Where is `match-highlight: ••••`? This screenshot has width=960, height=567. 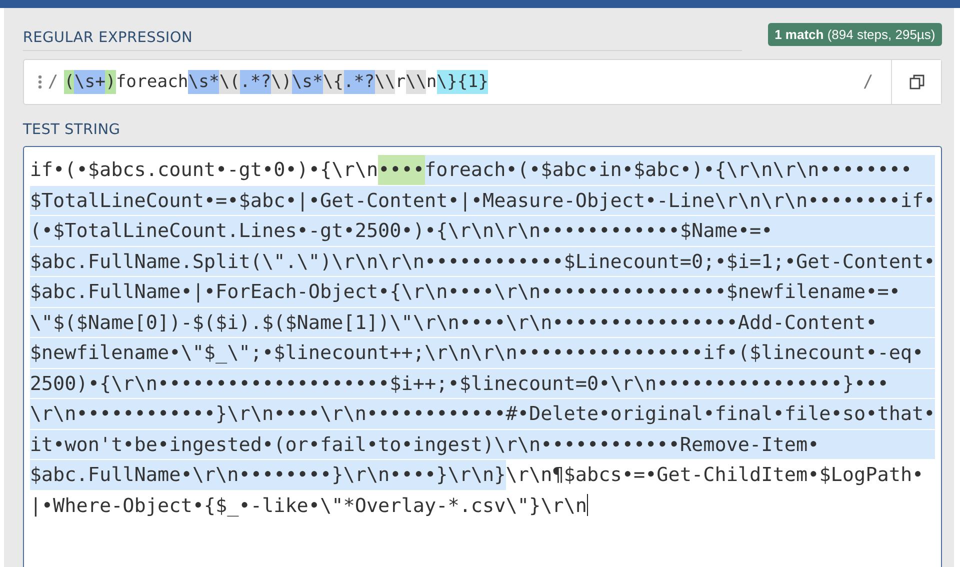
match-highlight: •••• is located at coordinates (401, 169).